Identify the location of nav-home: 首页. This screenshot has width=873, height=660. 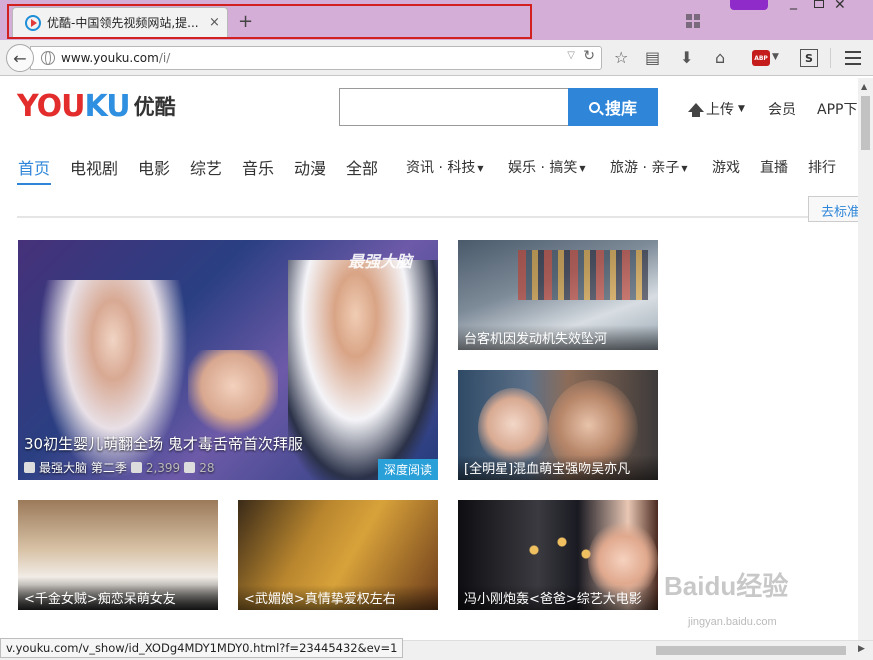
(34, 167).